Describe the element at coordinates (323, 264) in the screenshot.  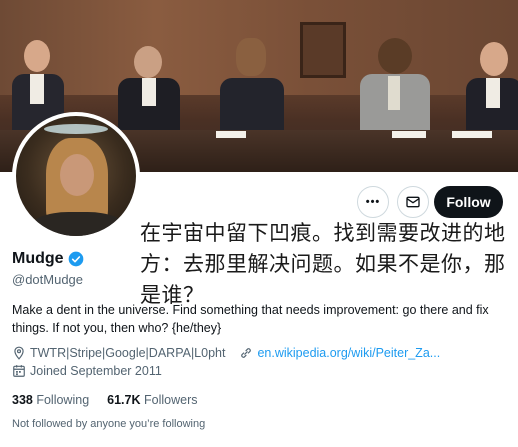
I see `bio-translation-overlay: 在宇宙中留下凹痕。找到需要改进的地方：去那里解决问题。如果不是你，那是谁？` at that location.